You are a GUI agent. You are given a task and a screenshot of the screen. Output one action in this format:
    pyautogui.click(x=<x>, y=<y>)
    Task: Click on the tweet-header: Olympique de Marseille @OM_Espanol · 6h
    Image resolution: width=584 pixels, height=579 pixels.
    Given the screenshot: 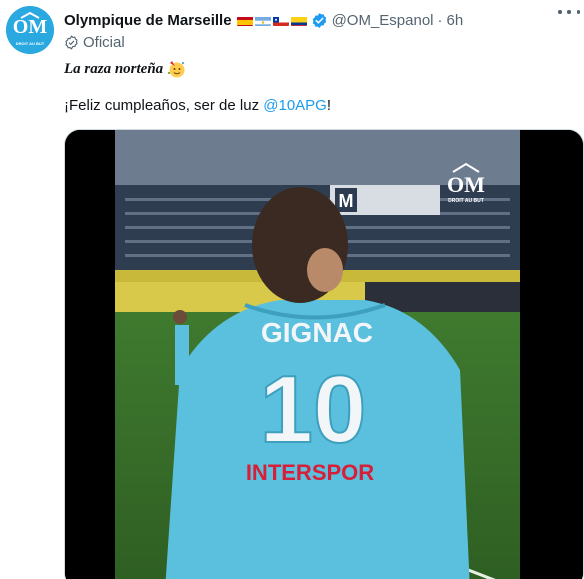 What is the action you would take?
    pyautogui.click(x=319, y=20)
    